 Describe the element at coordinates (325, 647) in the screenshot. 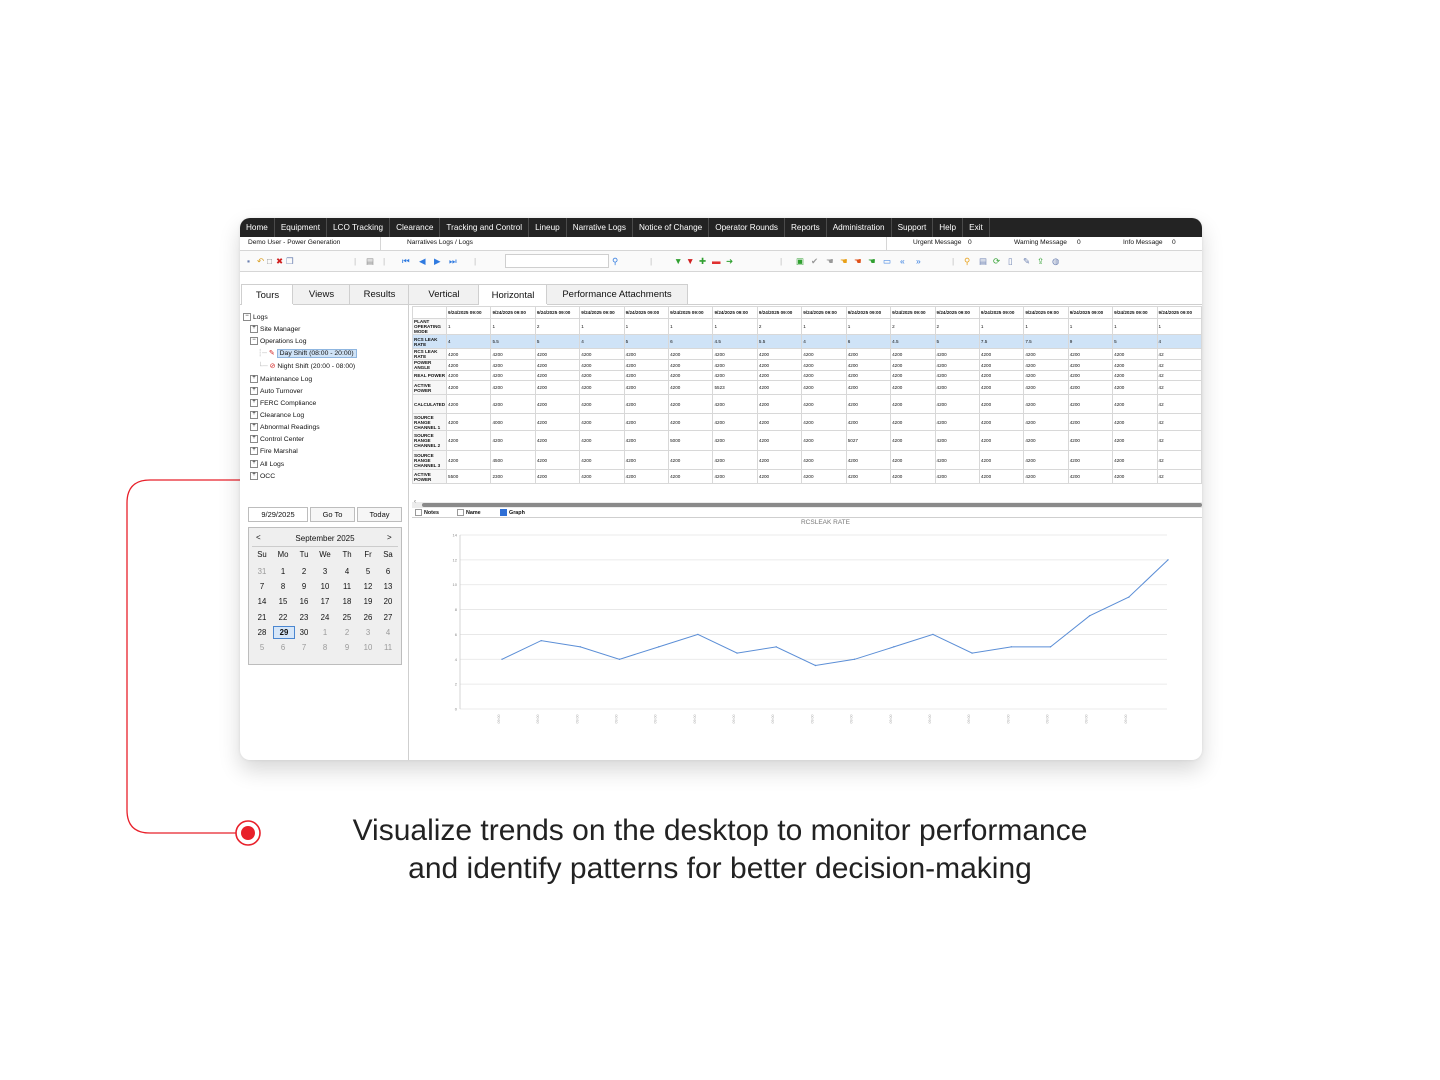

I see `calendar-day: 8` at that location.